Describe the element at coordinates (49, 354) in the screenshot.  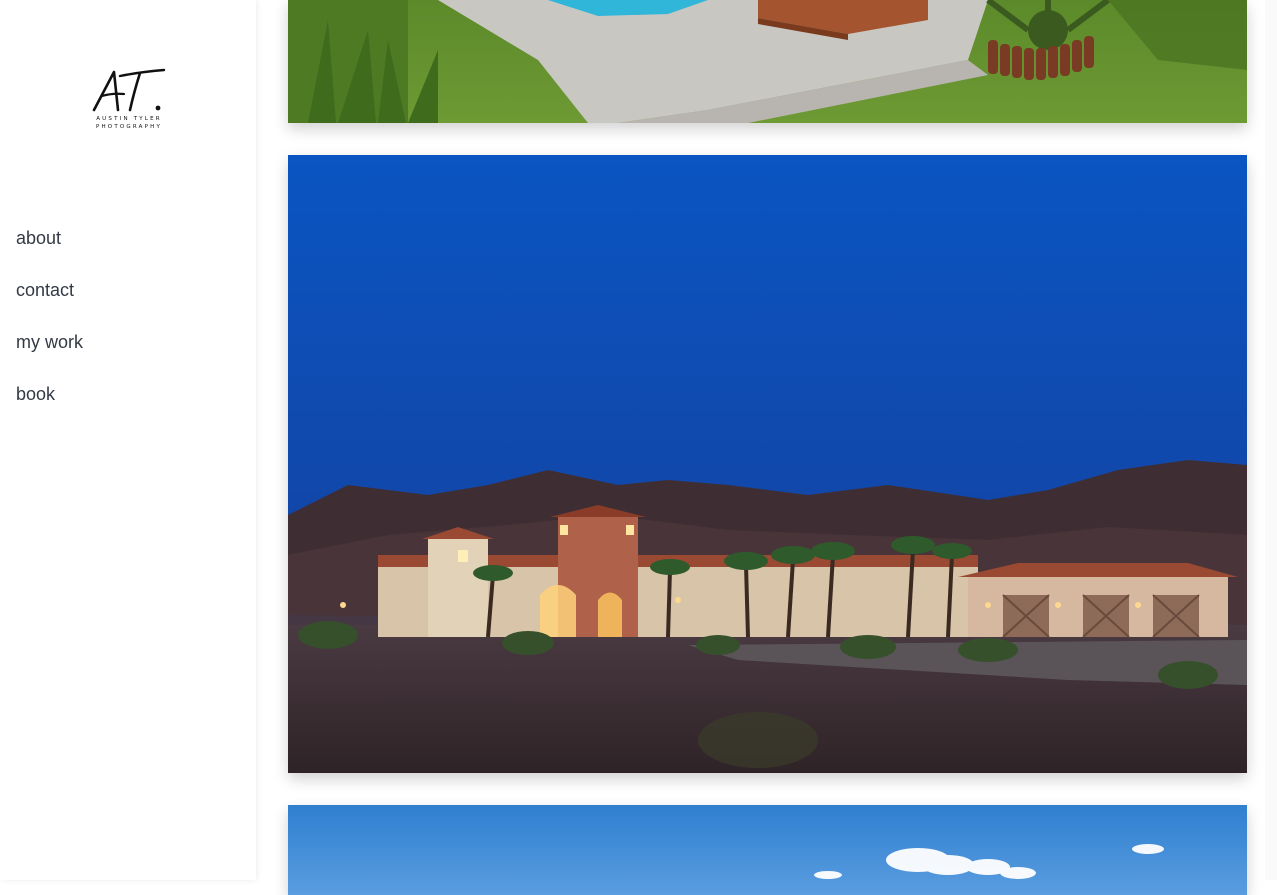
I see `nav-item-my-work: my work` at that location.